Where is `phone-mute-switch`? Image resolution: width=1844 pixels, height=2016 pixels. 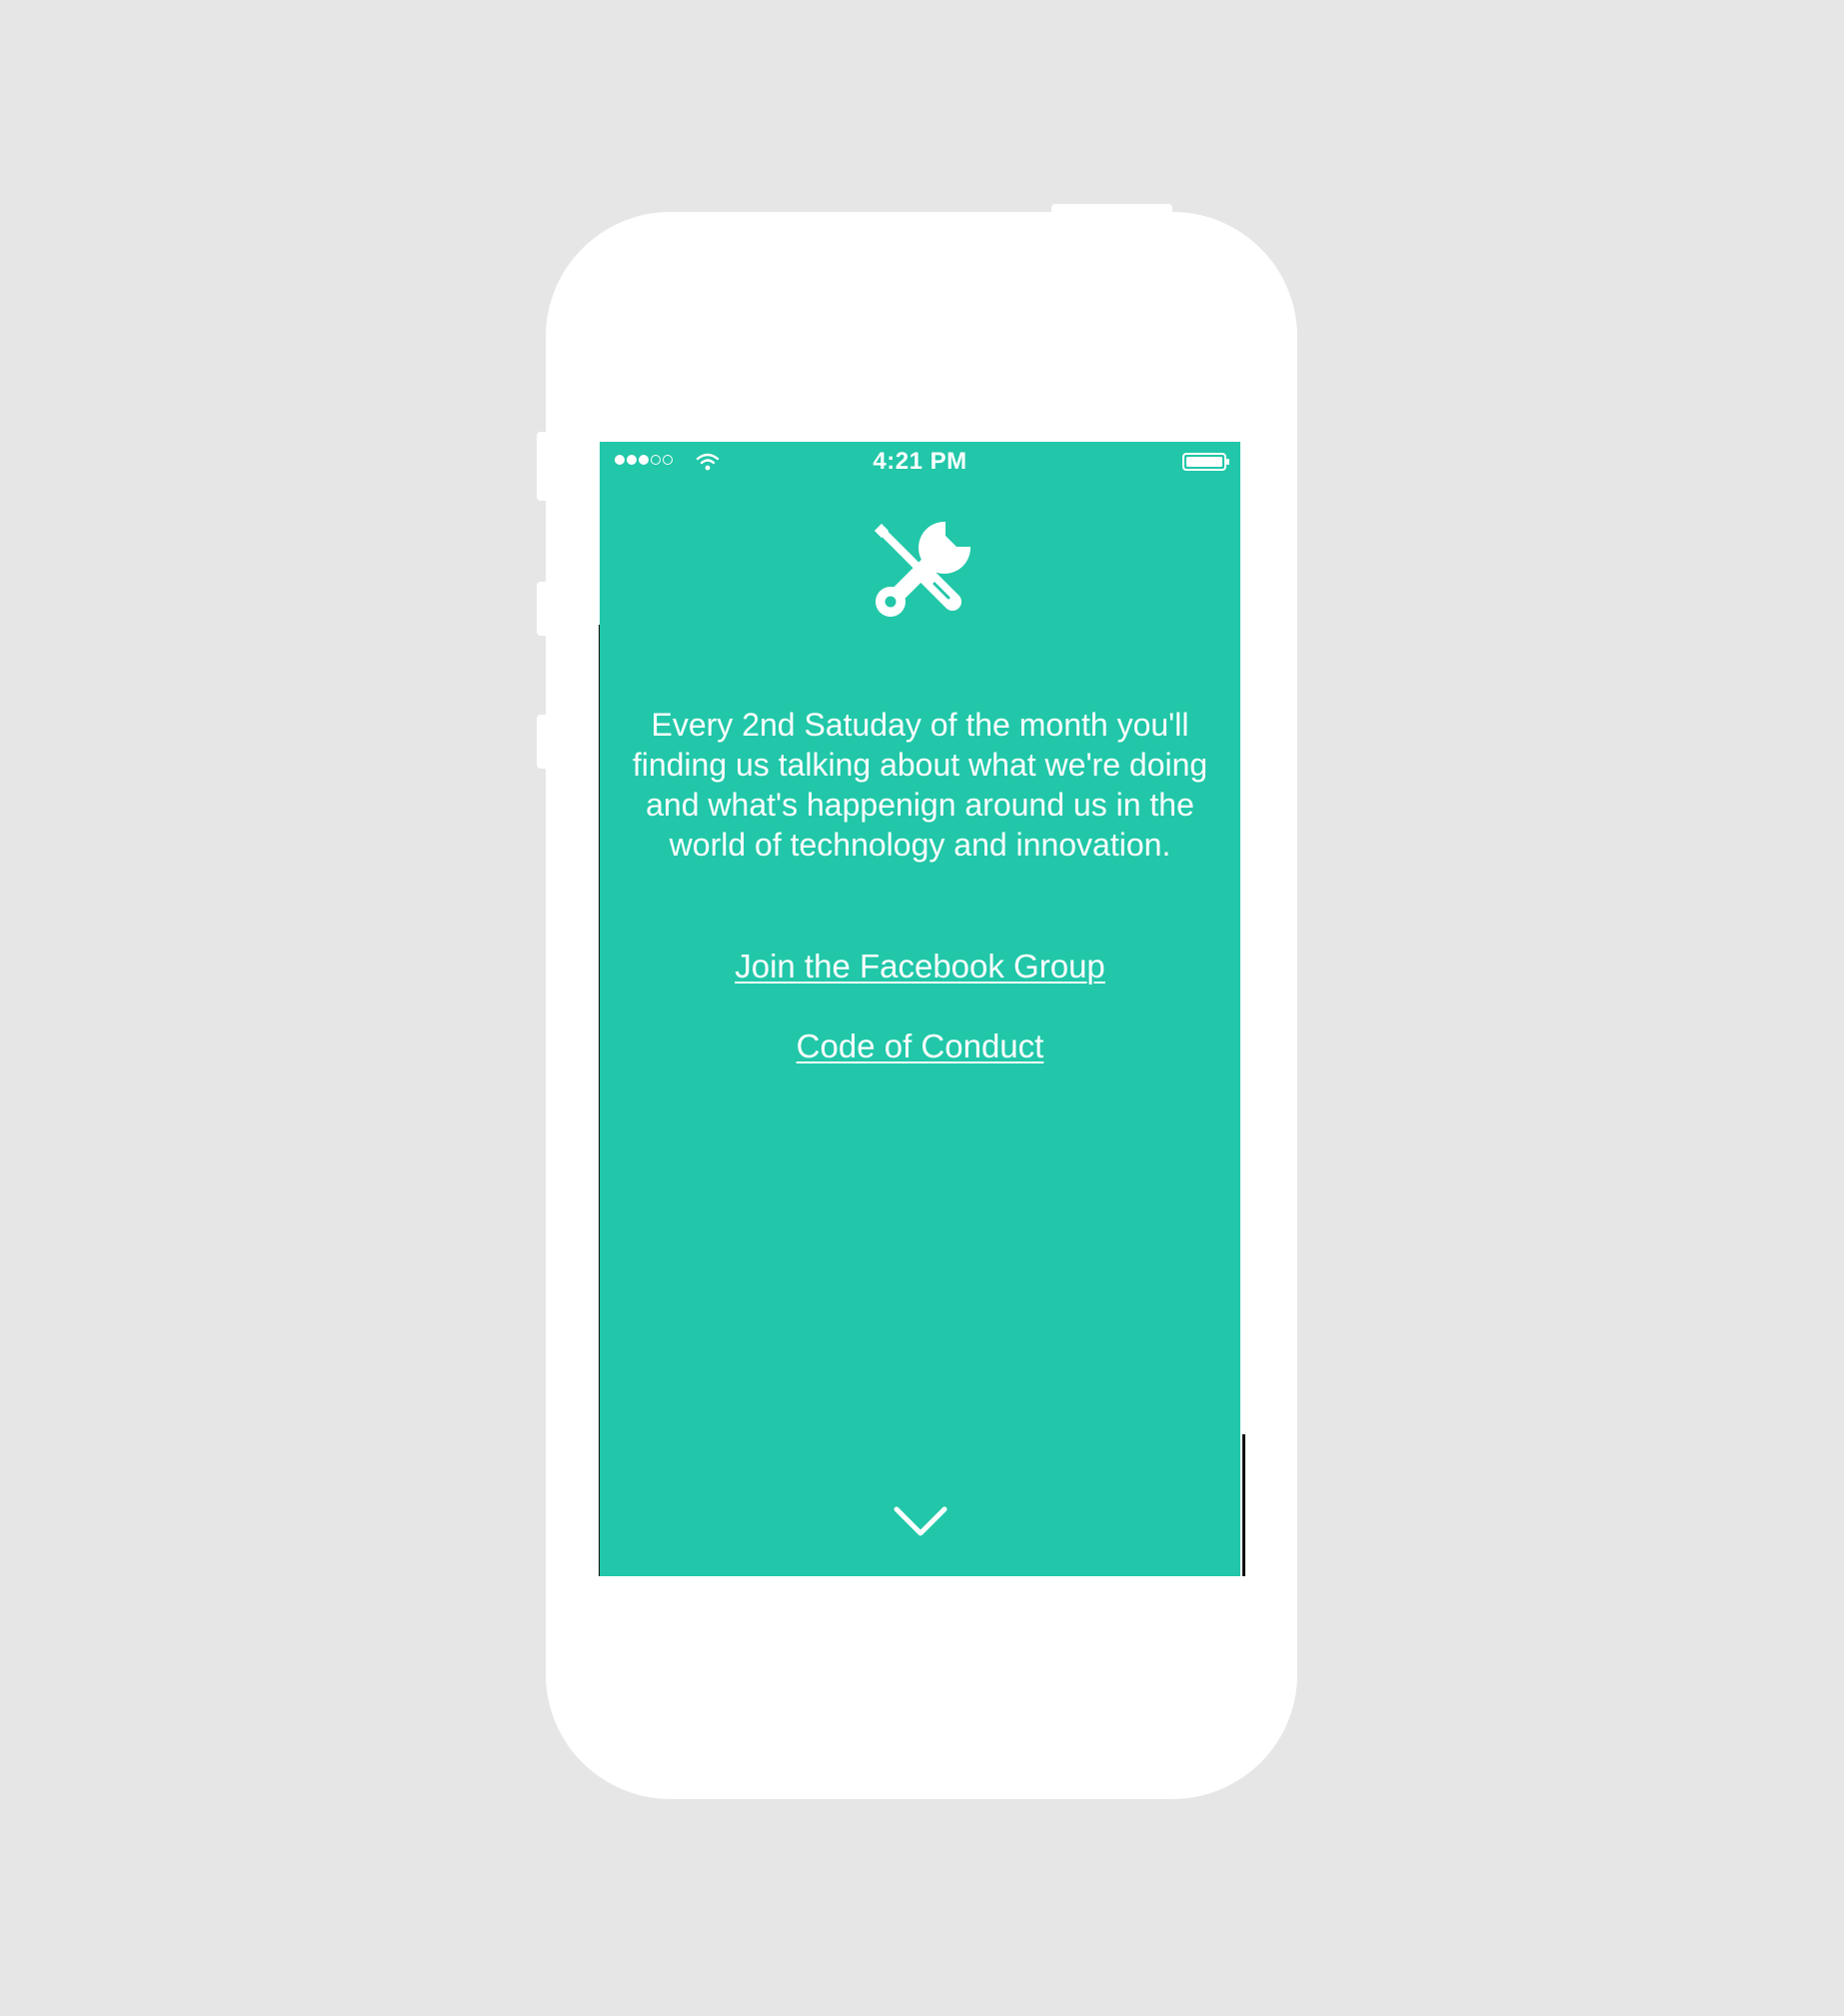
phone-mute-switch is located at coordinates (544, 467).